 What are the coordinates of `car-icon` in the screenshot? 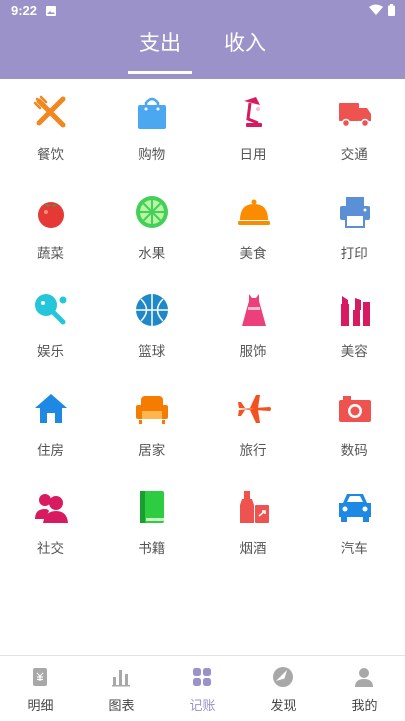 It's located at (354, 508).